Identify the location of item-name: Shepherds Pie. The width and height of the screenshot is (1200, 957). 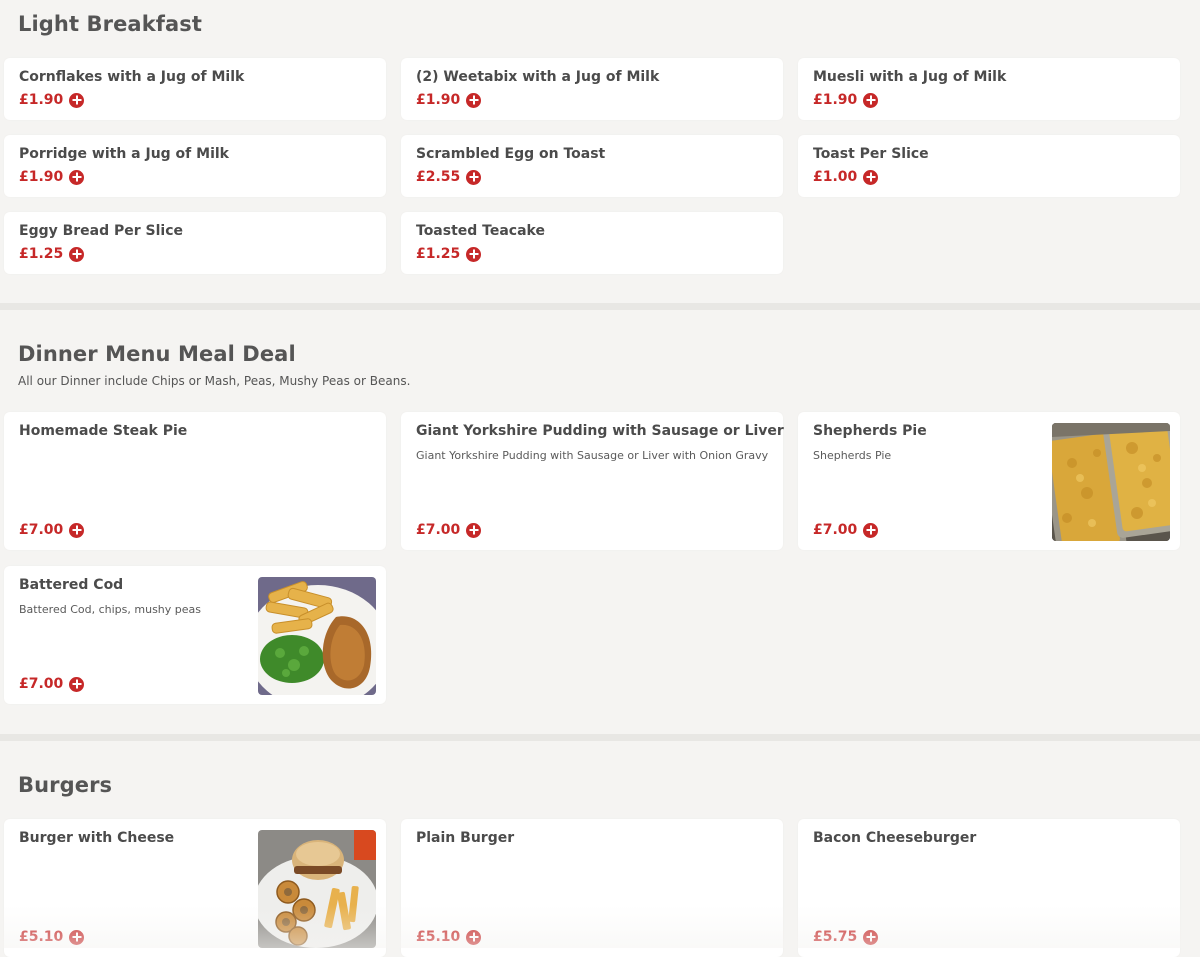
(870, 431).